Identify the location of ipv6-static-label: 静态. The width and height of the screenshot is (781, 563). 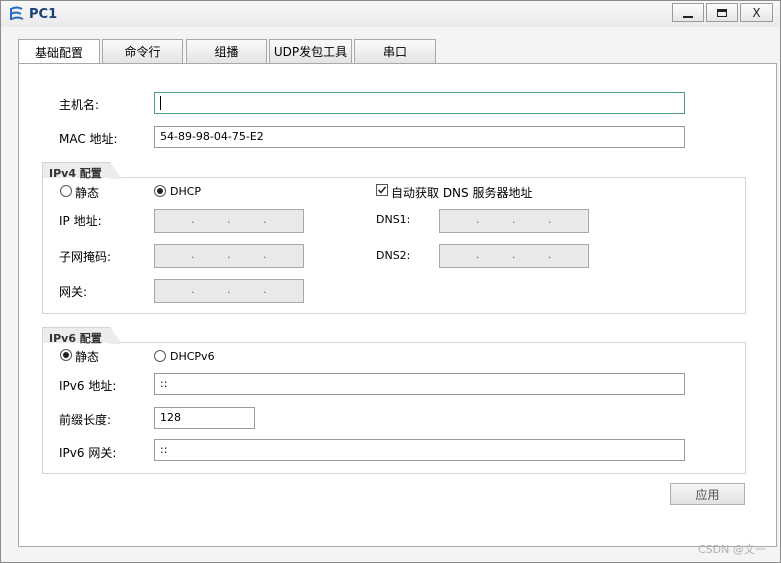
(87, 357).